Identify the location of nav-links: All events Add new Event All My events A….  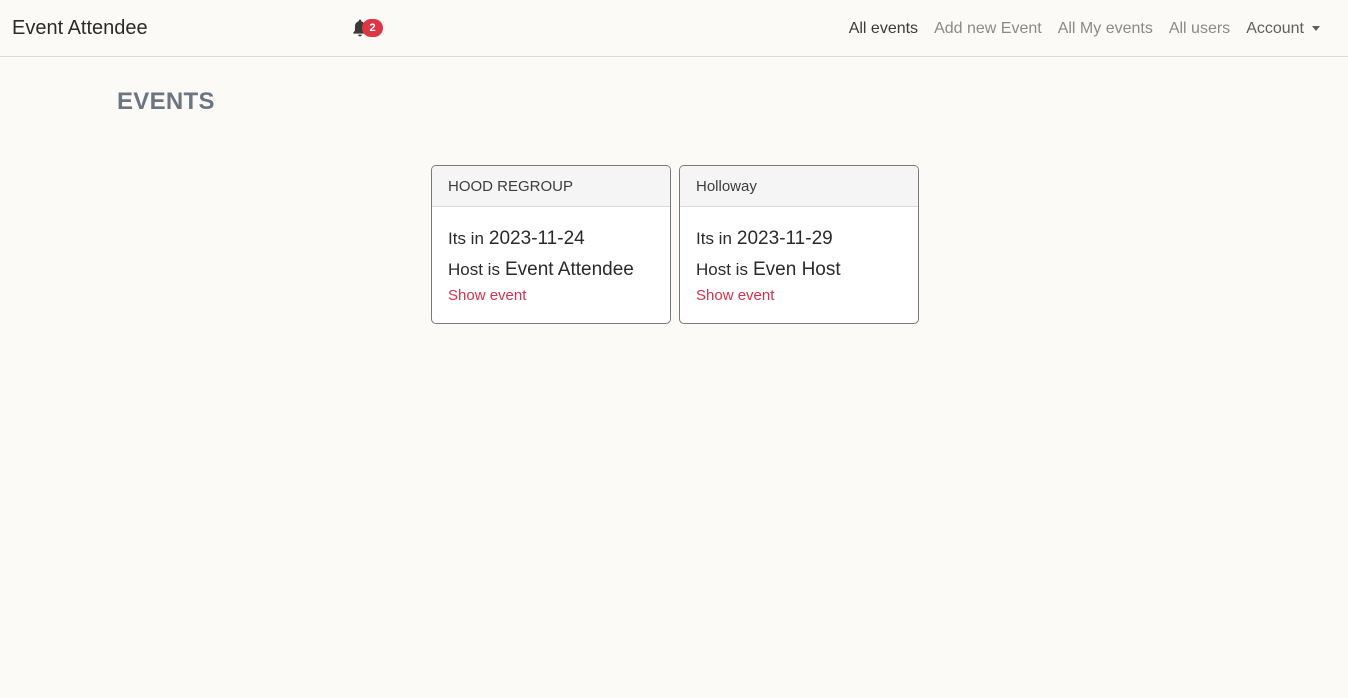
(1084, 28).